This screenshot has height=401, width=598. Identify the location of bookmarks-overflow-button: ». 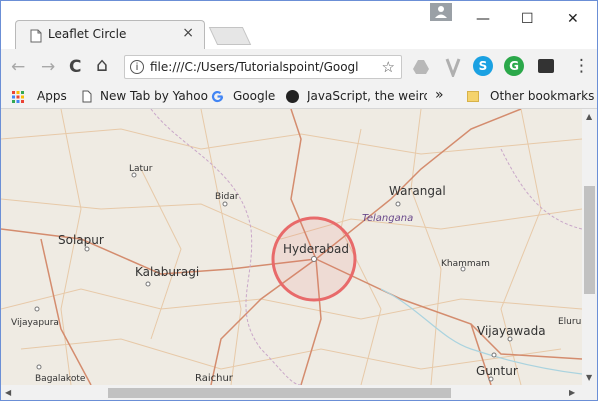
(439, 95).